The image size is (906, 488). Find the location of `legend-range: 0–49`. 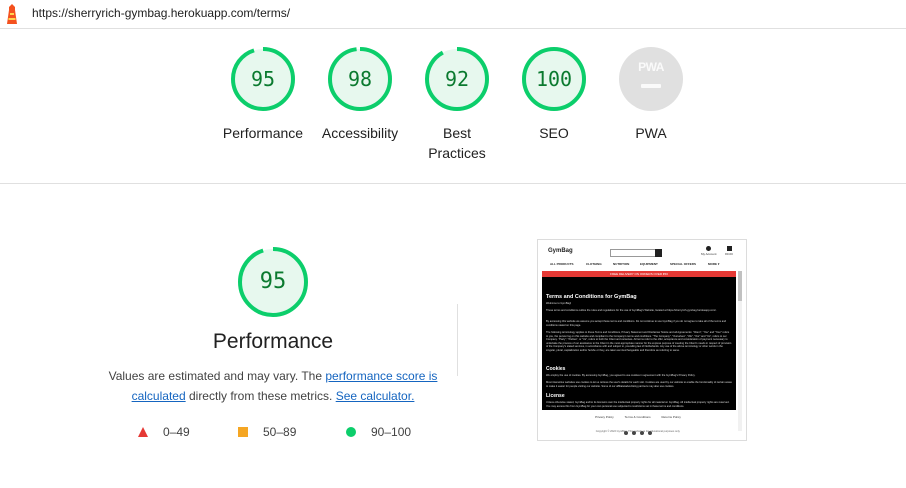

legend-range: 0–49 is located at coordinates (176, 432).